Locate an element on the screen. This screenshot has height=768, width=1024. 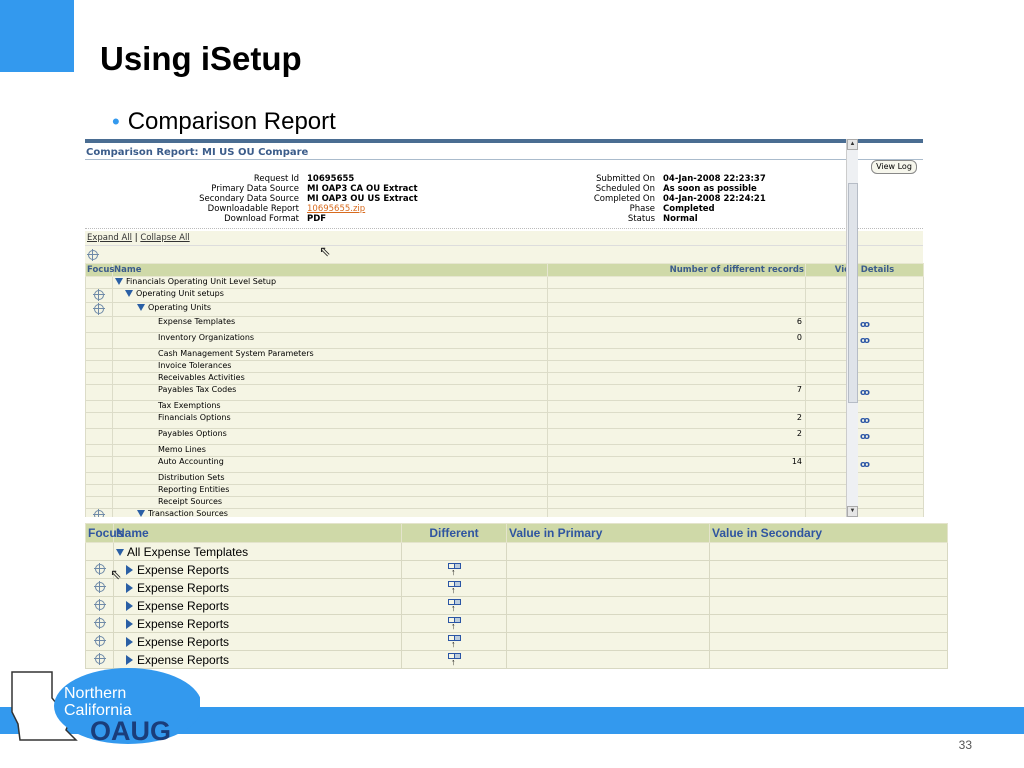
col-different-count: Number of different records is located at coordinates (676, 270).